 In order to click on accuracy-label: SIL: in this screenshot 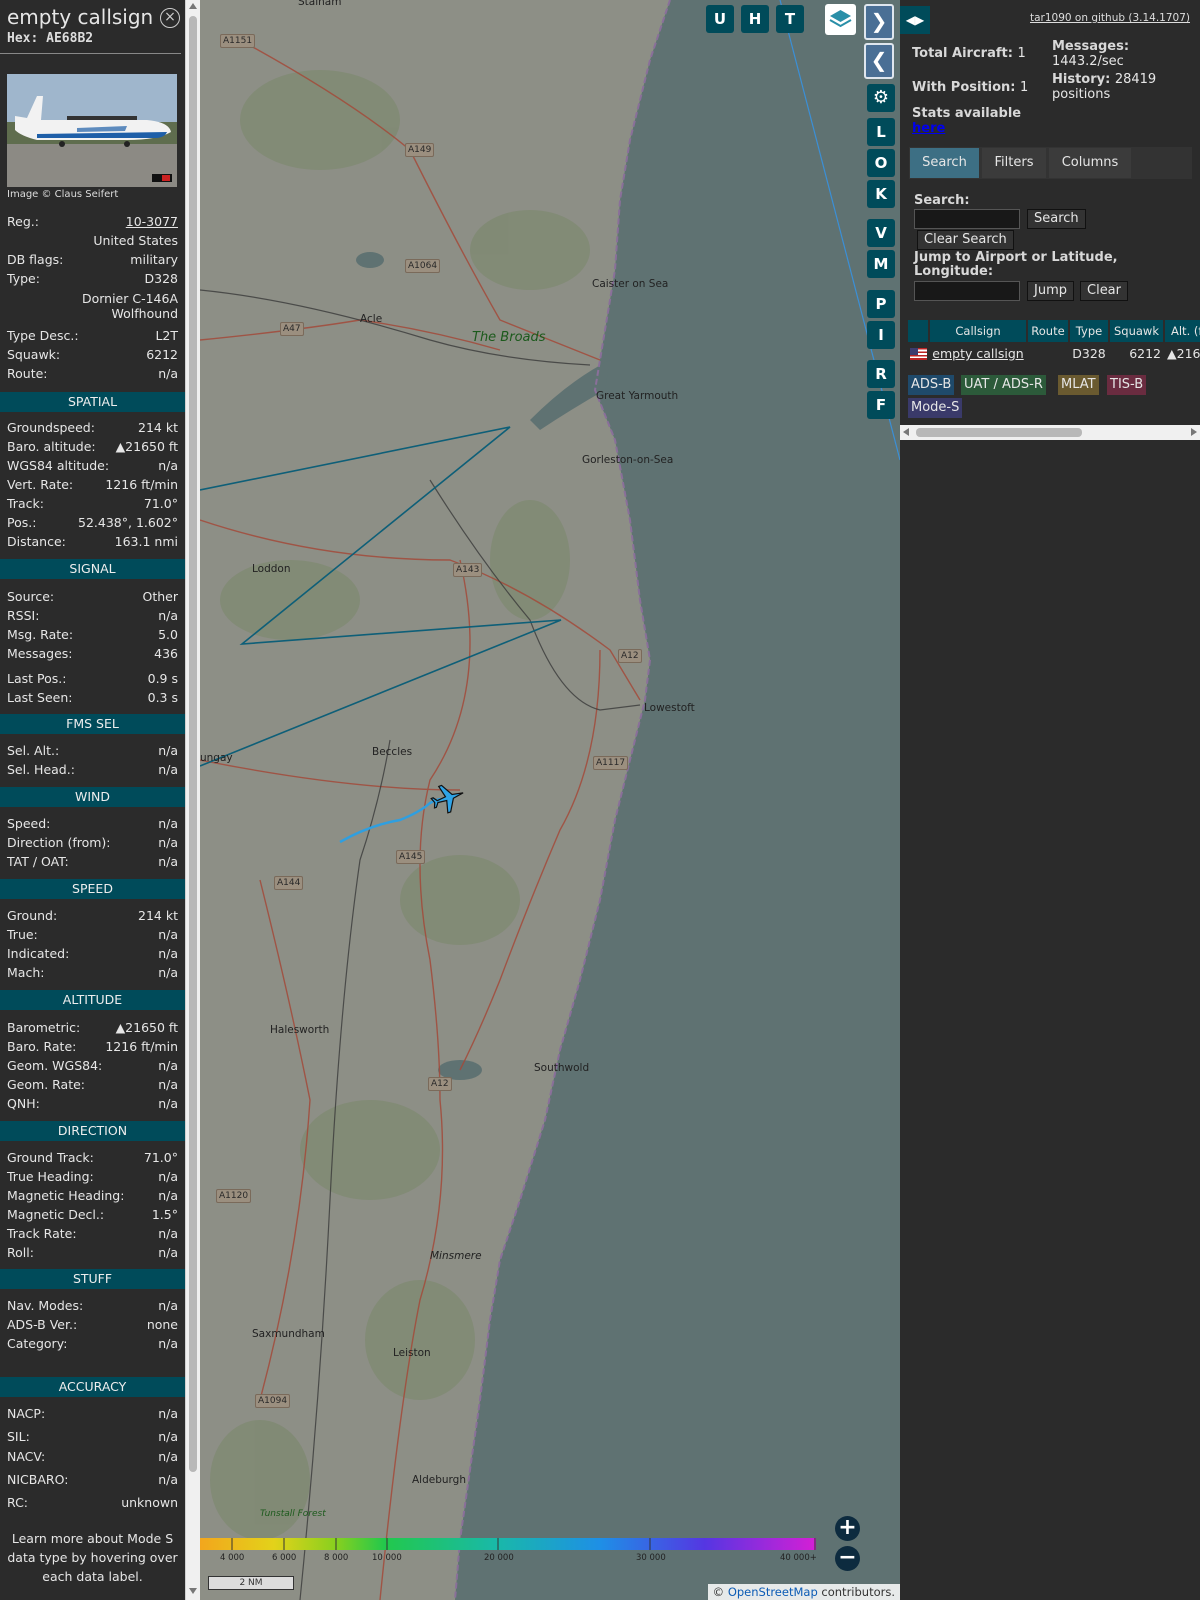, I will do `click(18, 1436)`.